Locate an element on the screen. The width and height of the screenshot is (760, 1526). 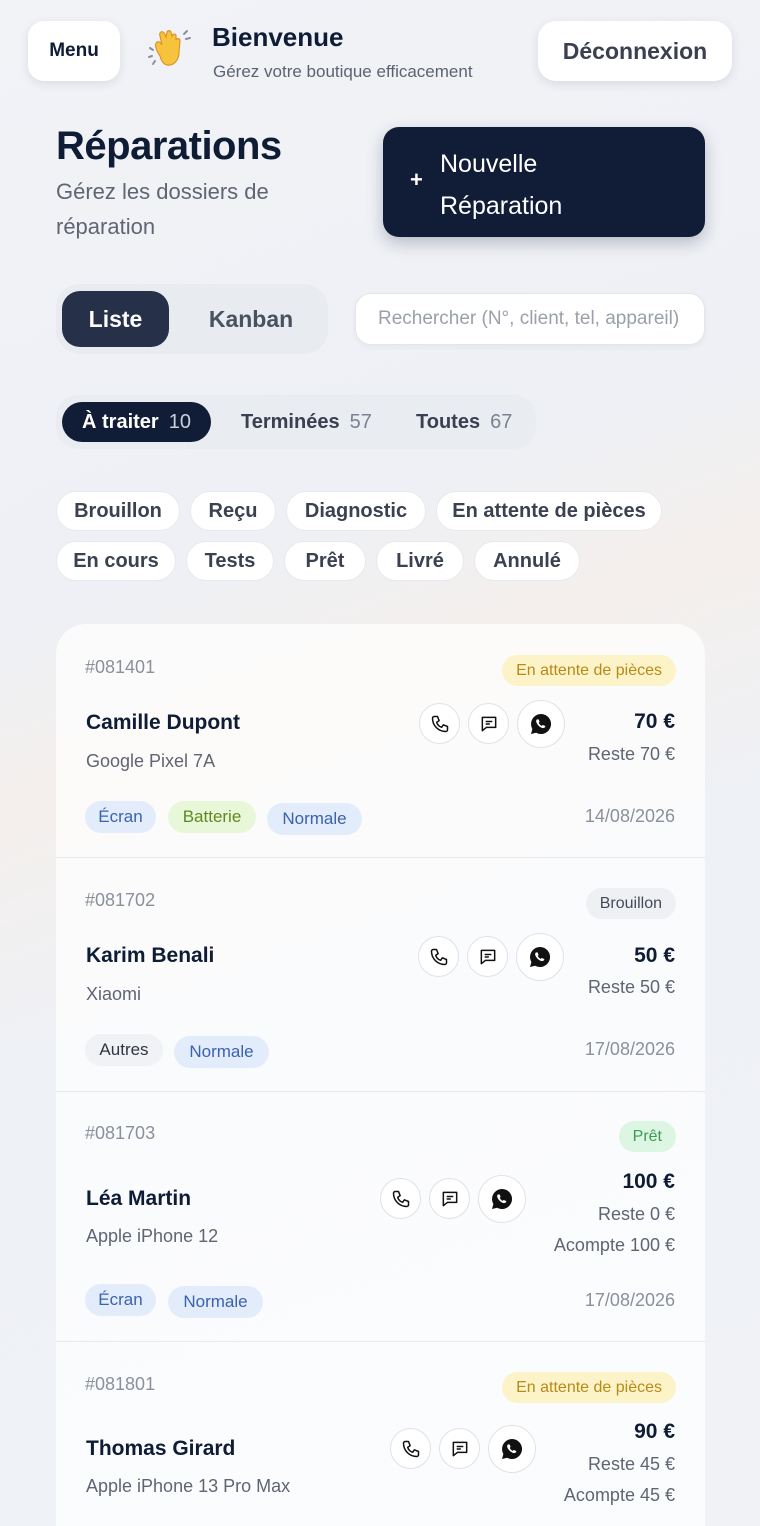
page-subtitle: Gérez les dossiers de réparation is located at coordinates (162, 209).